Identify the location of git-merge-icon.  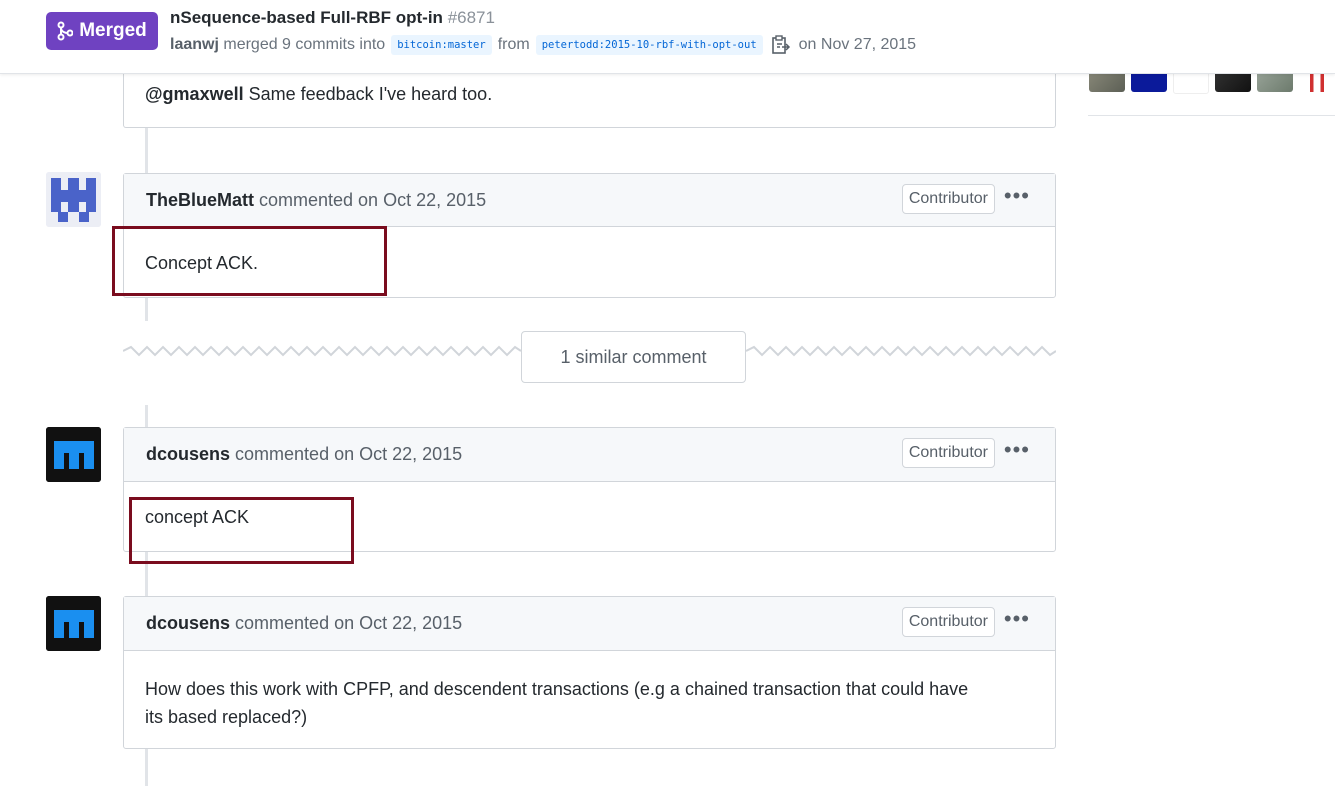
(65, 31).